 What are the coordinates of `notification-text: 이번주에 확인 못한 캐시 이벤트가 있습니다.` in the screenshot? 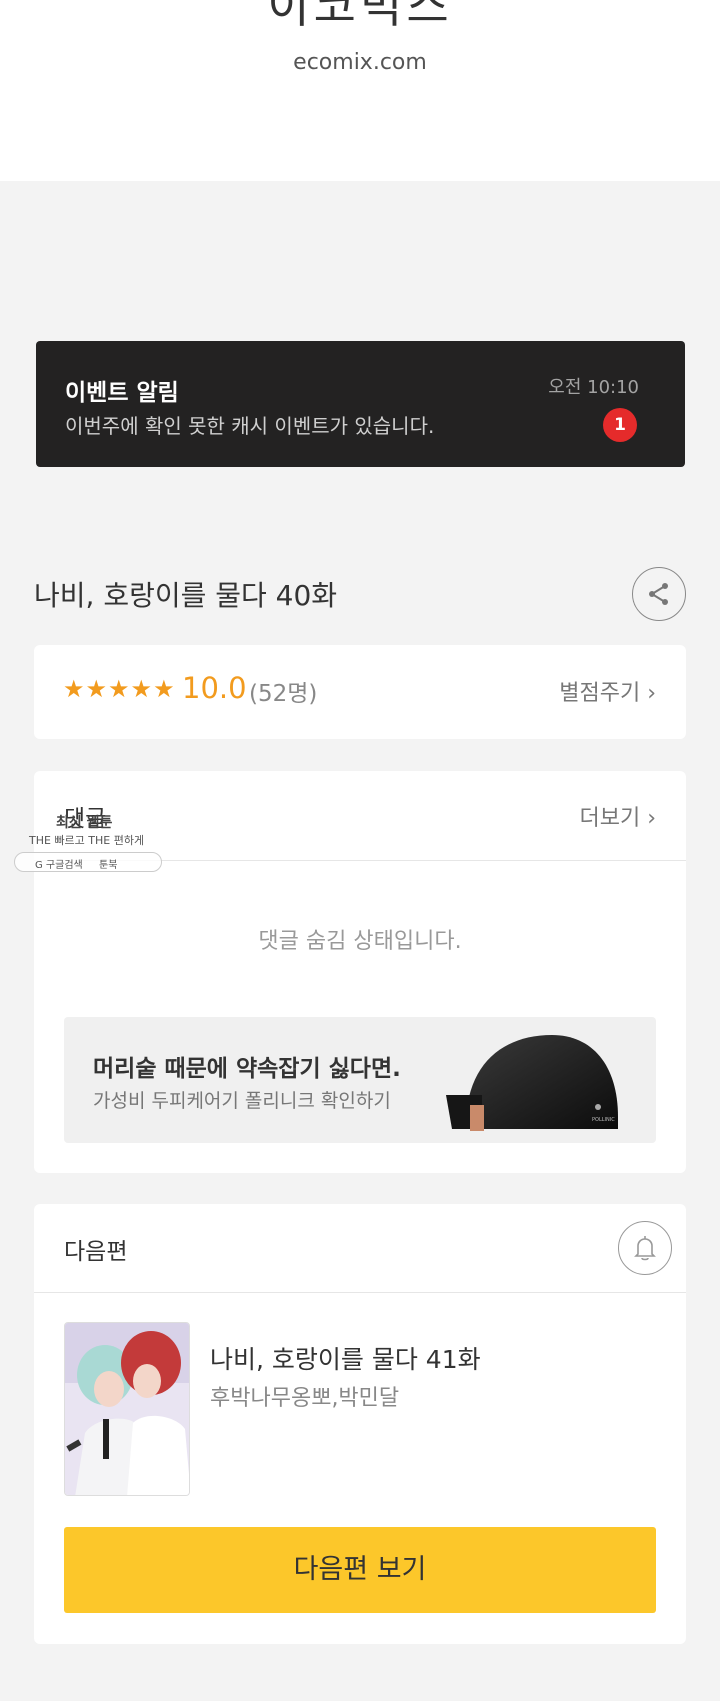 It's located at (250, 426).